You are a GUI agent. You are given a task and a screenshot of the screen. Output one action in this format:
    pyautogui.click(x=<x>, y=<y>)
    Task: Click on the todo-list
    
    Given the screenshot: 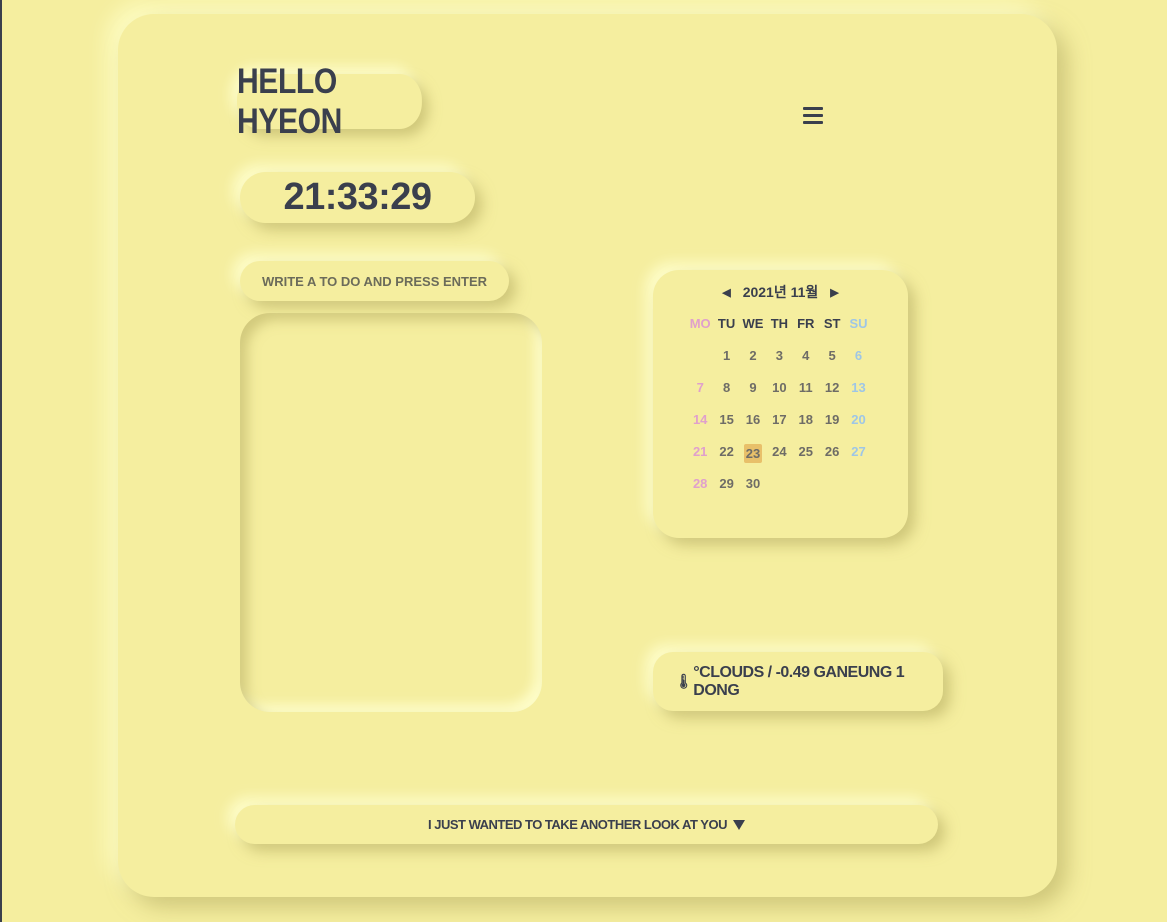 What is the action you would take?
    pyautogui.click(x=391, y=512)
    